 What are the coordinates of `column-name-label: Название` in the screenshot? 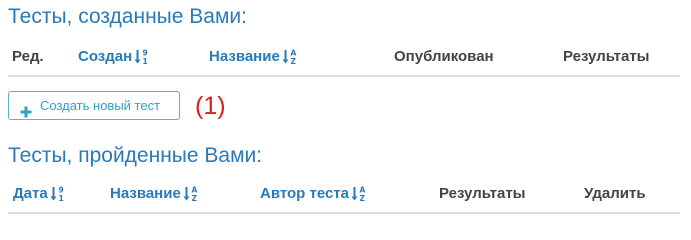 It's located at (244, 56).